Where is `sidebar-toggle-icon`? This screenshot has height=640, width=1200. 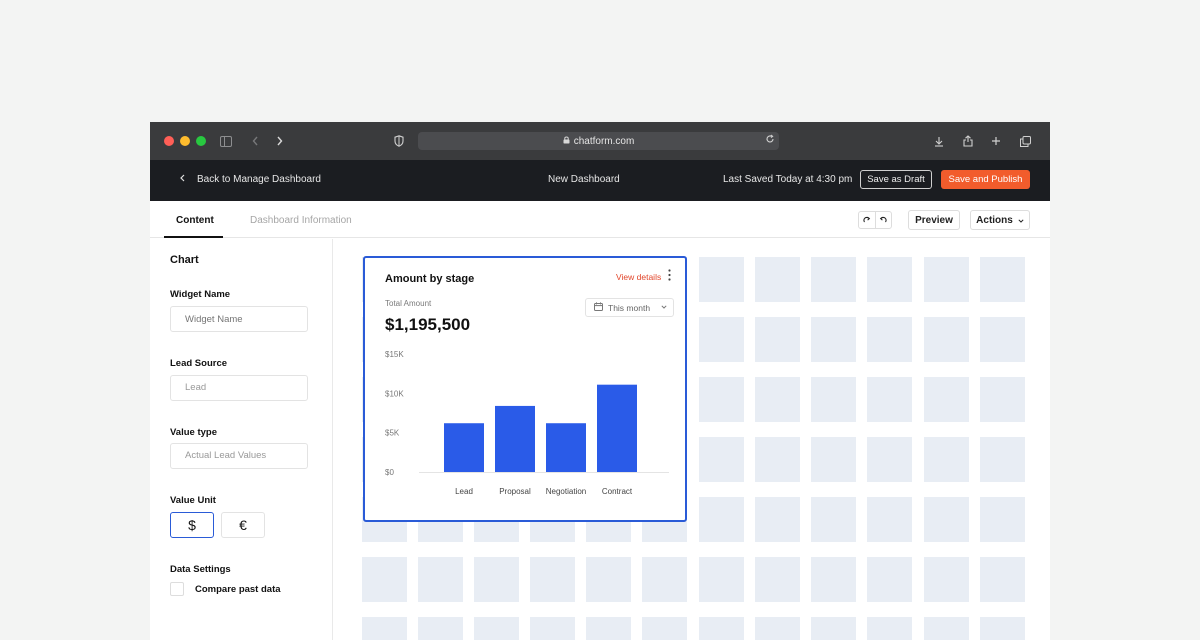 sidebar-toggle-icon is located at coordinates (226, 141).